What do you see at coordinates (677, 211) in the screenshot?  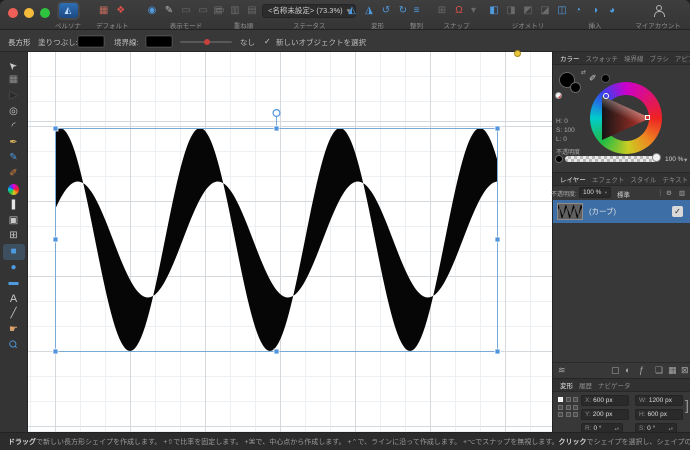 I see `layer-visibility-checkbox: ✓` at bounding box center [677, 211].